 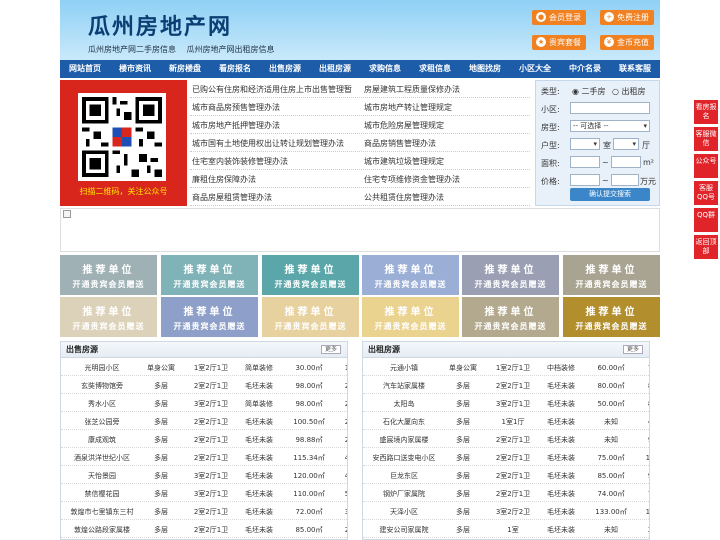 What do you see at coordinates (706, 220) in the screenshot?
I see `sidebar-qq-group-button: QQ群` at bounding box center [706, 220].